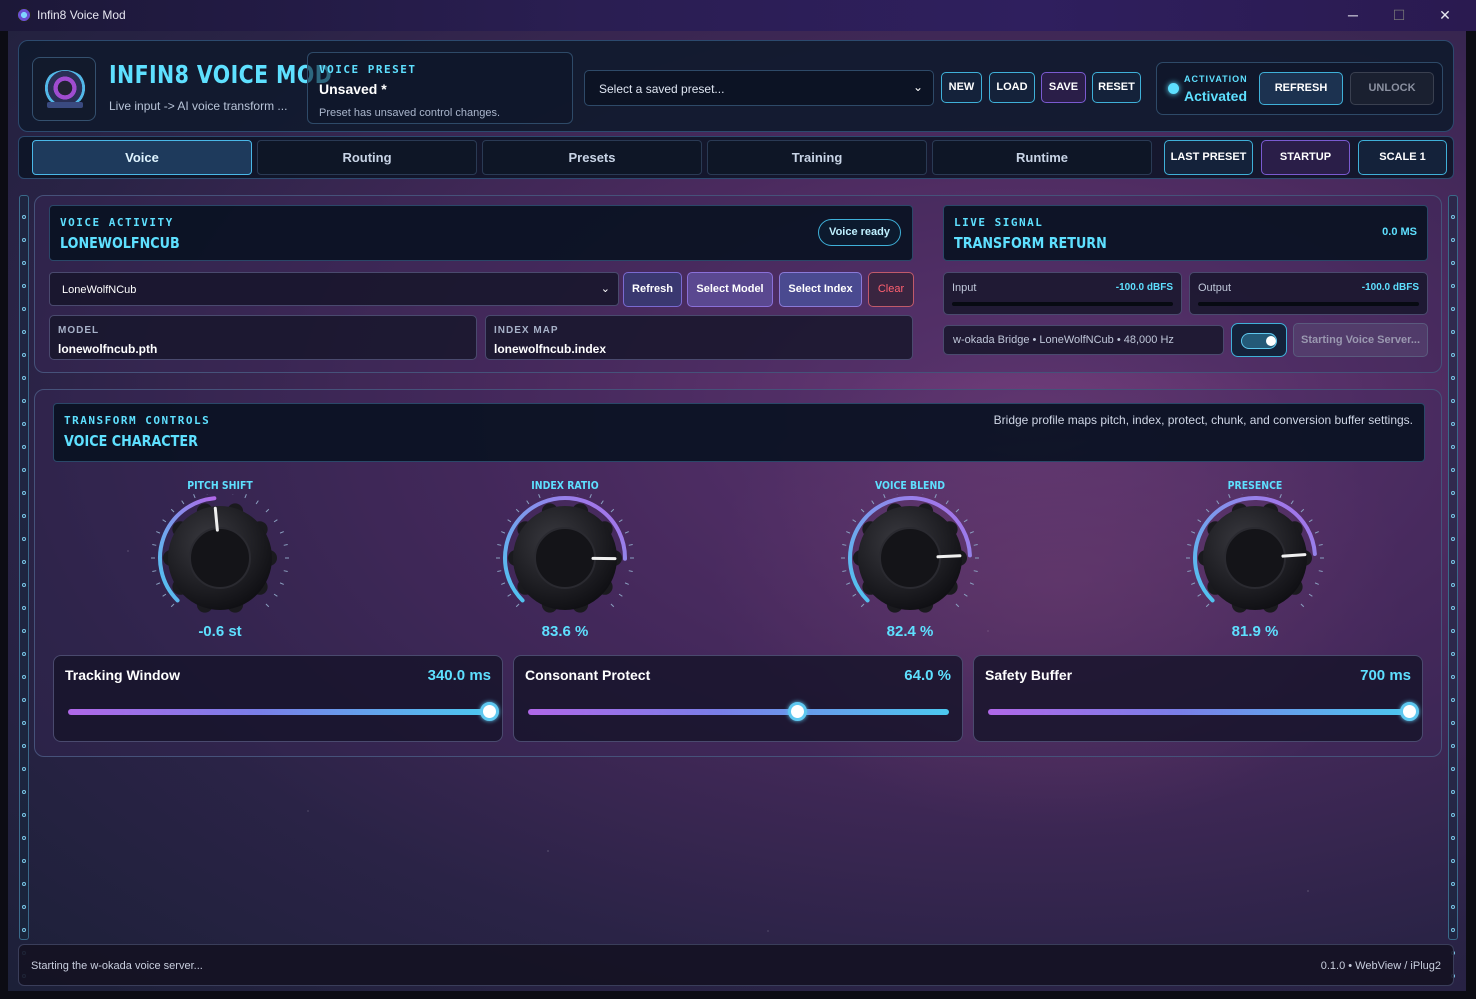  What do you see at coordinates (1116, 87) in the screenshot?
I see `reset-button: RESET` at bounding box center [1116, 87].